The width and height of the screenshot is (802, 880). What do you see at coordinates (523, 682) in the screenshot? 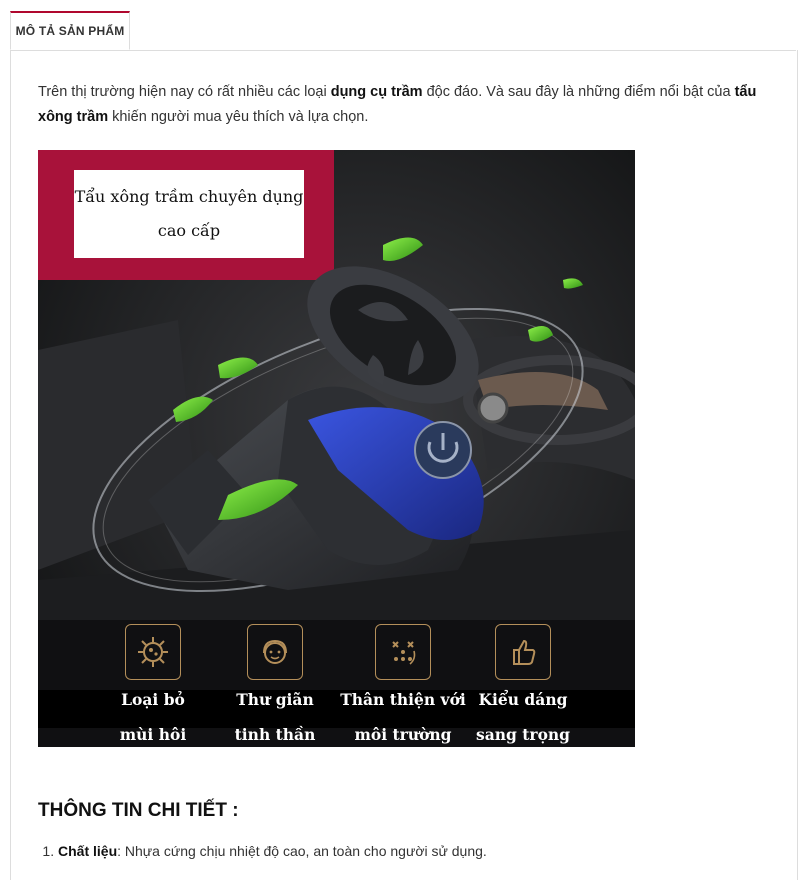
I see `feature-luxury-design: Kiểu dáng sang trọng` at bounding box center [523, 682].